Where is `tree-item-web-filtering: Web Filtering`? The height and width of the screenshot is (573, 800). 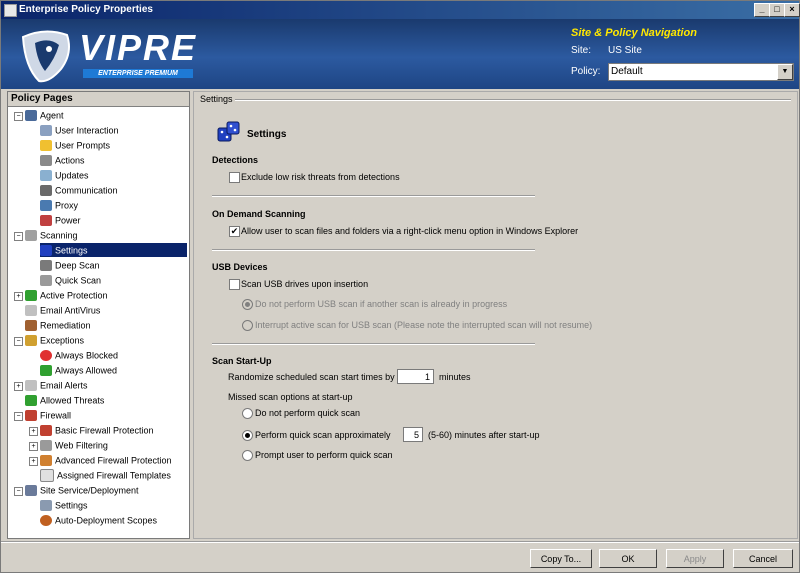 tree-item-web-filtering: Web Filtering is located at coordinates (74, 445).